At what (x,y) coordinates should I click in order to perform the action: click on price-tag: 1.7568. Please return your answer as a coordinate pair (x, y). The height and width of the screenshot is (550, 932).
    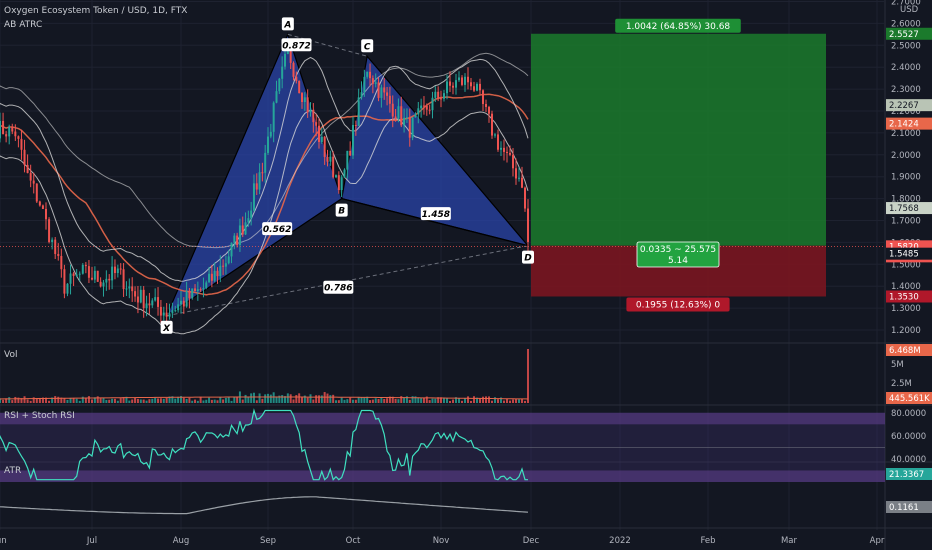
    Looking at the image, I should click on (909, 208).